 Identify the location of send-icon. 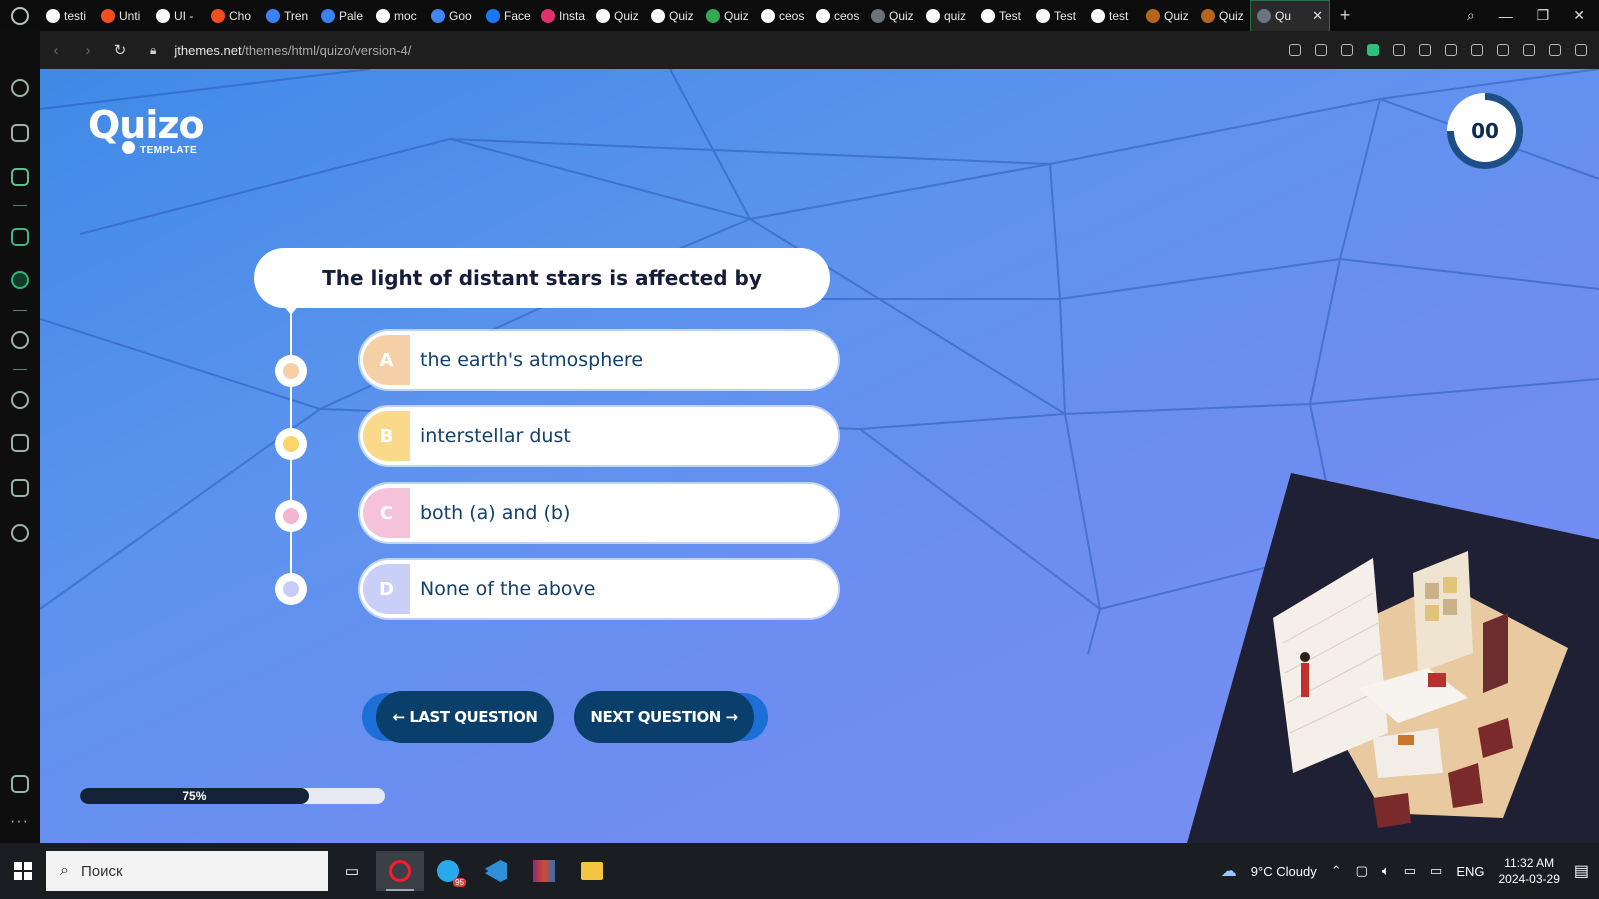
(1399, 50).